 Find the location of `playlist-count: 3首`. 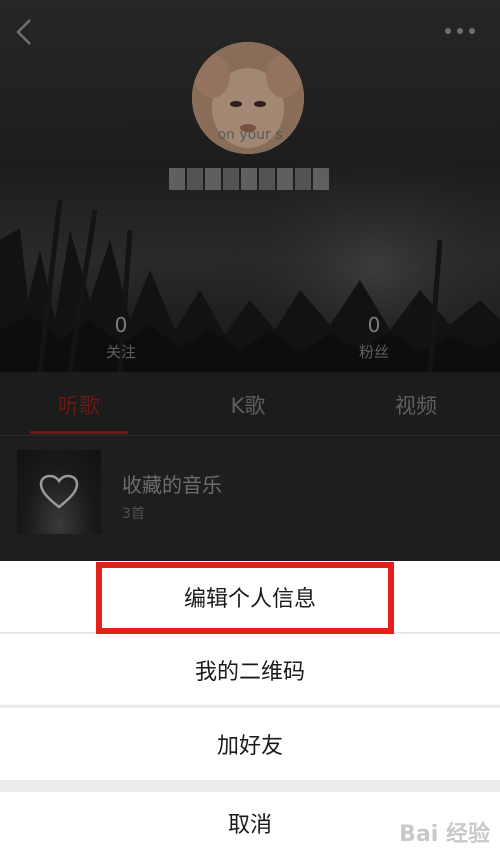

playlist-count: 3首 is located at coordinates (133, 514).